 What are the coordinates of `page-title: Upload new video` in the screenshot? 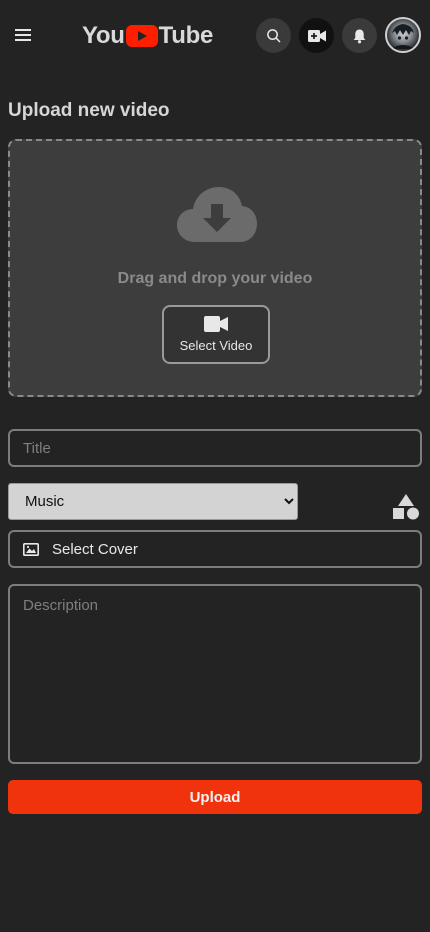 It's located at (89, 110).